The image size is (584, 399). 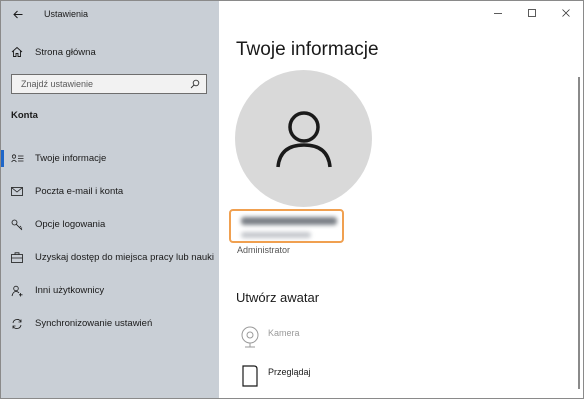 I want to click on sidebar-item-email-accounts: Poczta e-mail i konta, so click(x=110, y=191).